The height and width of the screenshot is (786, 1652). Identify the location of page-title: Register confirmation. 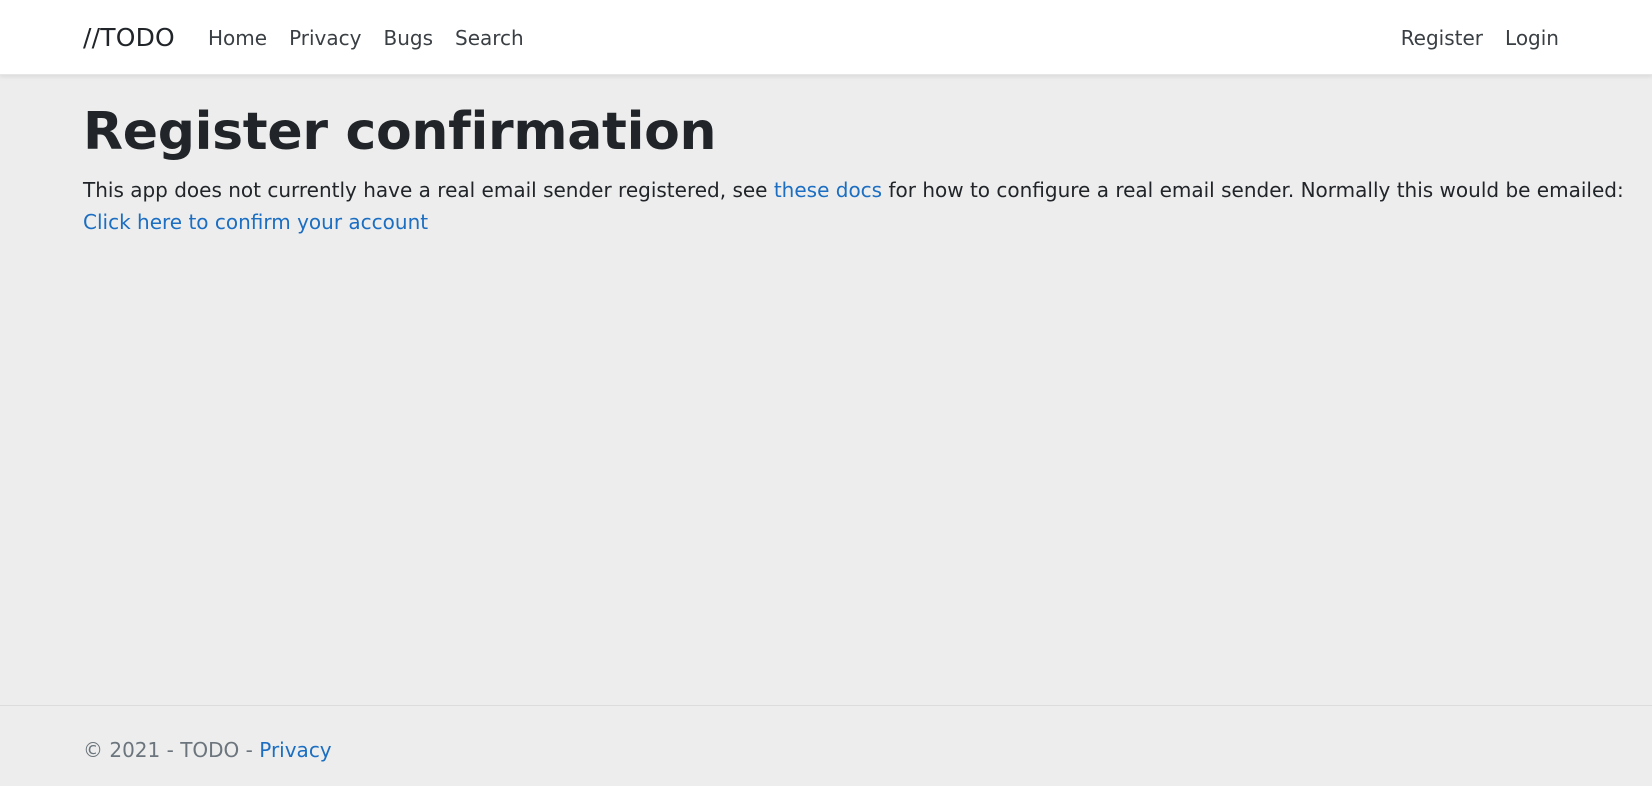
(400, 132).